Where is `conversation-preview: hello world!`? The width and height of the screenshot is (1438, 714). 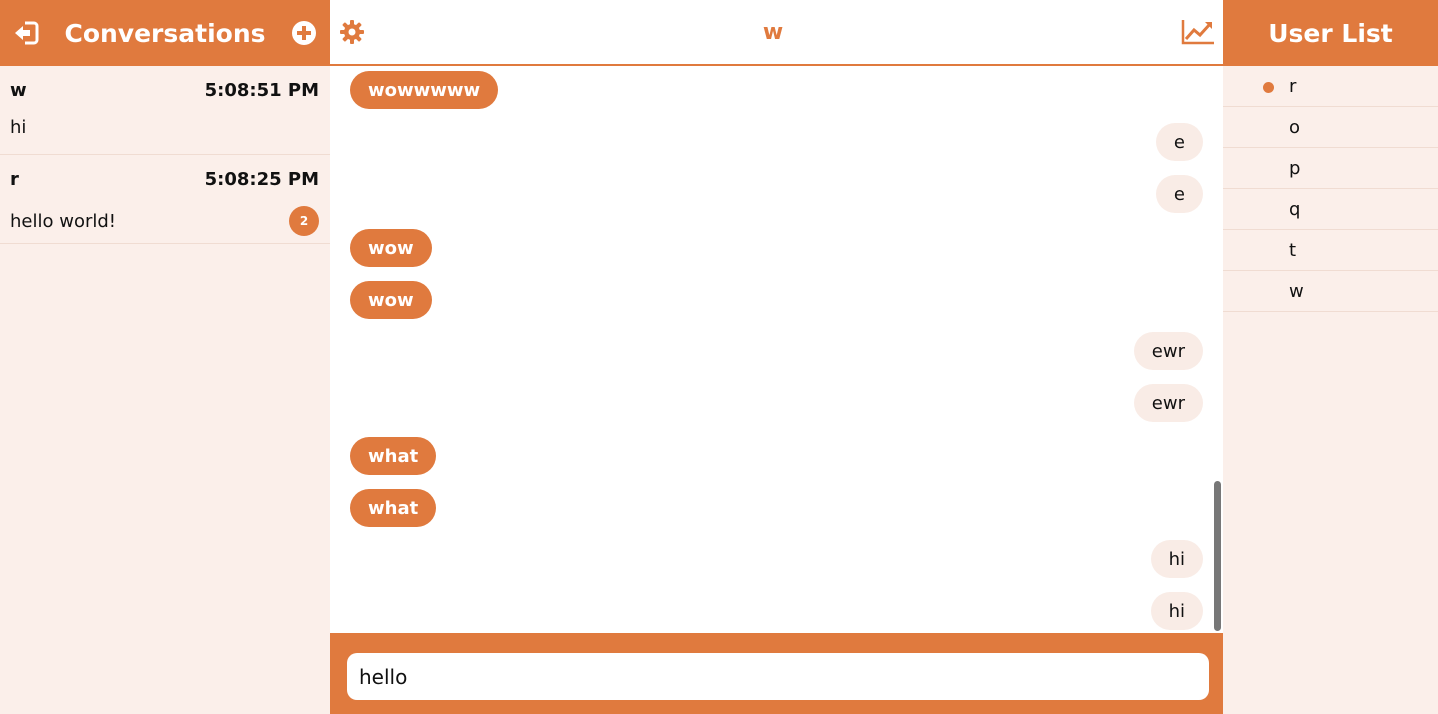 conversation-preview: hello world! is located at coordinates (63, 221).